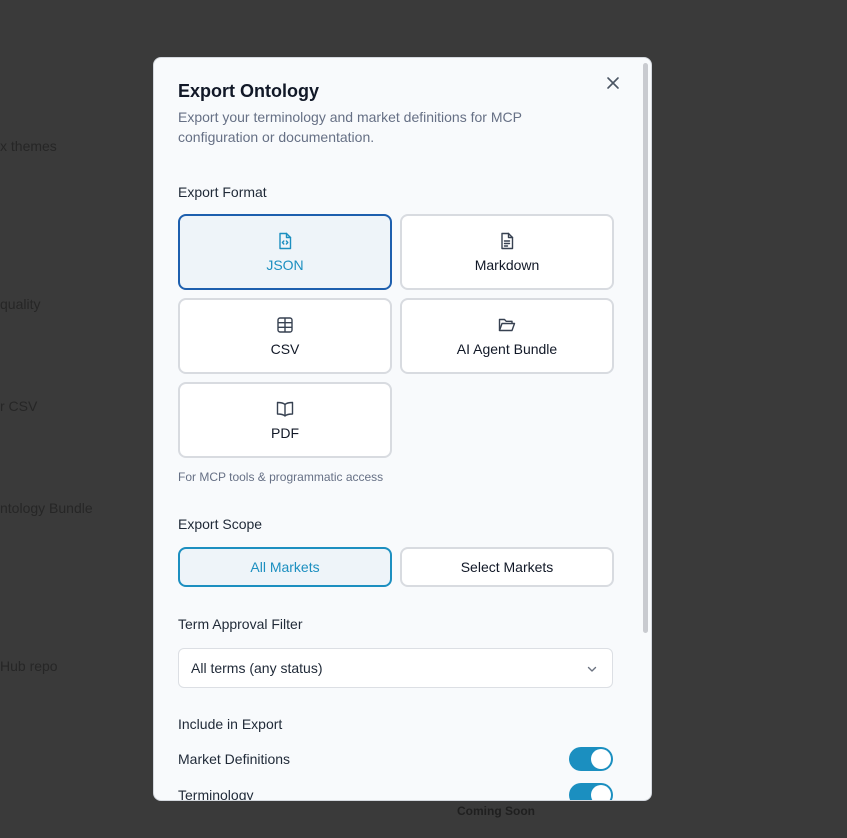  Describe the element at coordinates (248, 91) in the screenshot. I see `dialog-title: Export Ontology` at that location.